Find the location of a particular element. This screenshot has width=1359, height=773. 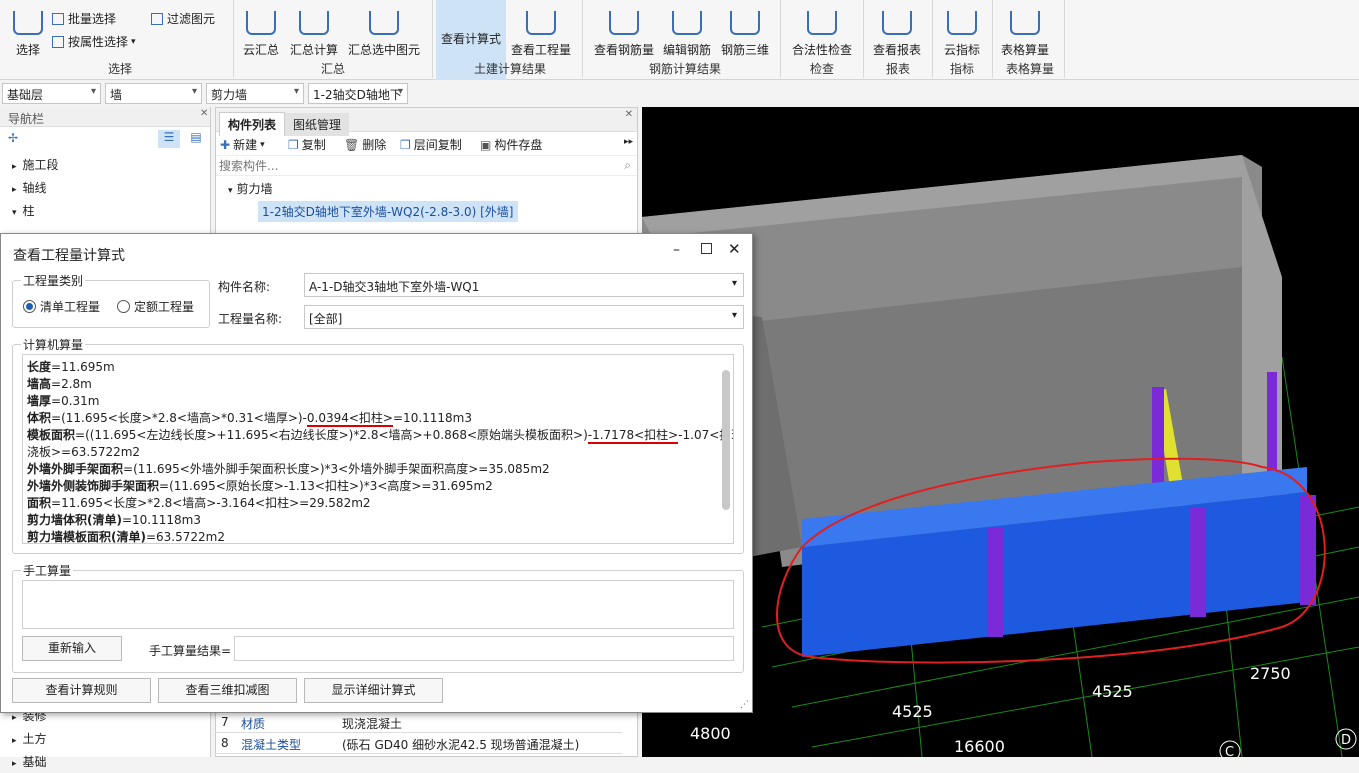

select-button: 选择 is located at coordinates (28, 29).